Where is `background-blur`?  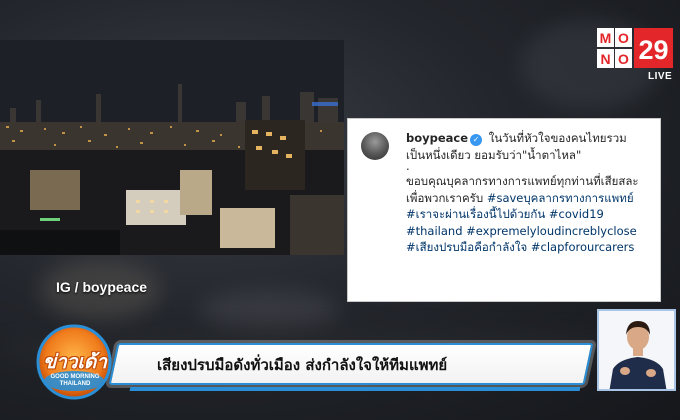
background-blur is located at coordinates (270, 310).